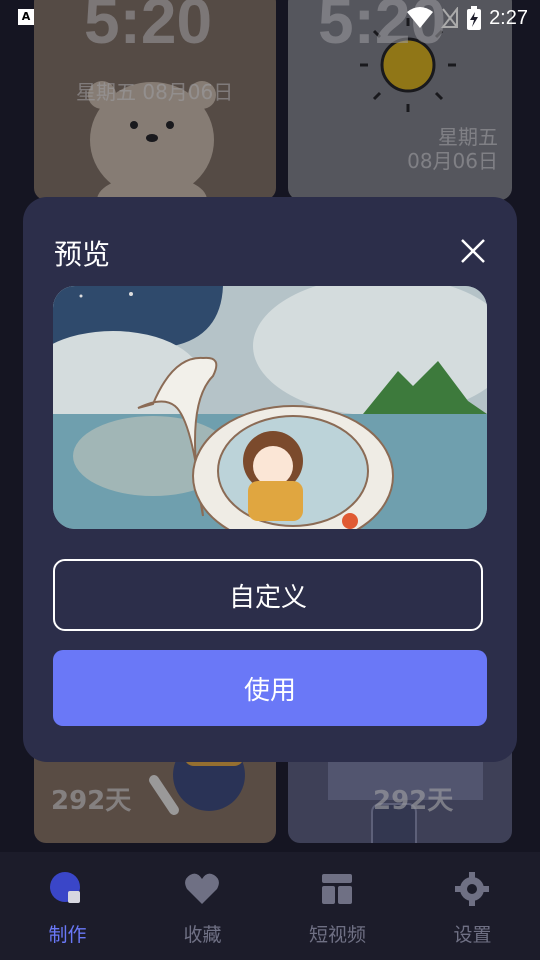 The image size is (540, 960). I want to click on use-button: 使用, so click(270, 688).